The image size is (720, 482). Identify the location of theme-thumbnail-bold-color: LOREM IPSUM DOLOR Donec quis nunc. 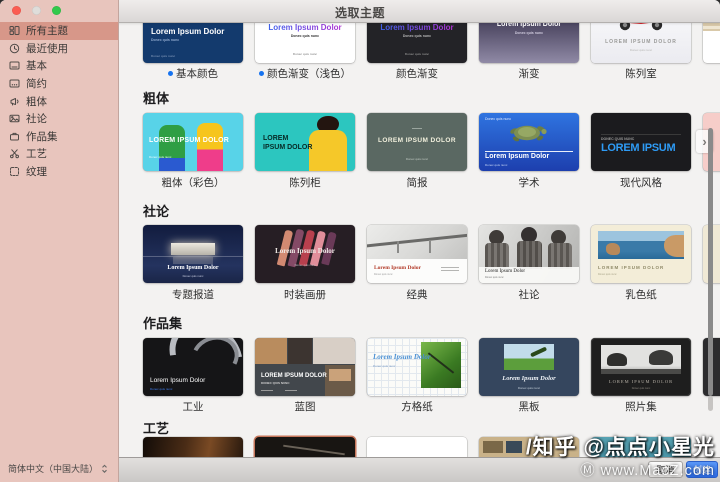
(193, 142).